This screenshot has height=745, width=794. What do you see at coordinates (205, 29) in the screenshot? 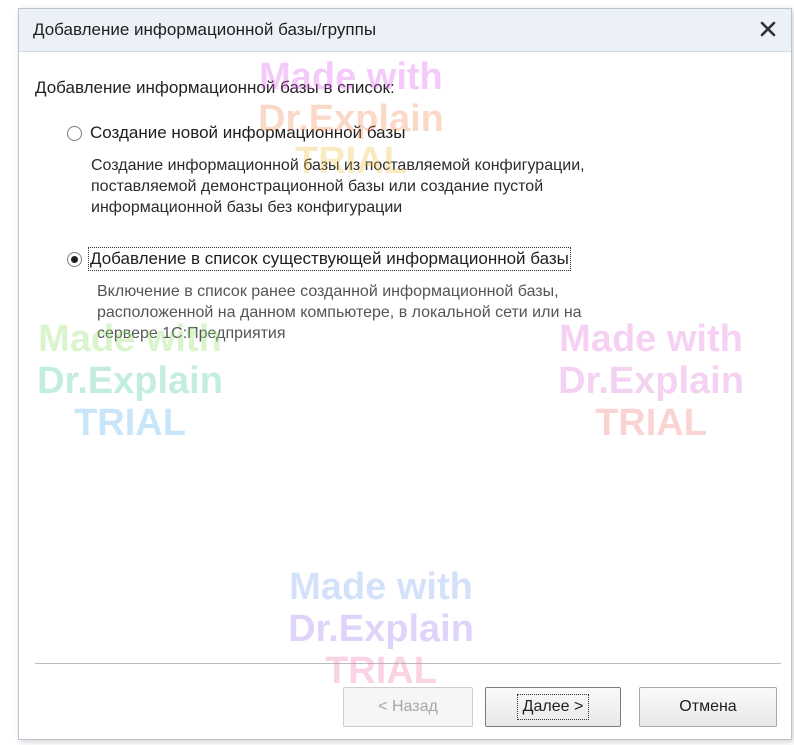
I see `dialog-title: Добавление информационной базы/группы` at bounding box center [205, 29].